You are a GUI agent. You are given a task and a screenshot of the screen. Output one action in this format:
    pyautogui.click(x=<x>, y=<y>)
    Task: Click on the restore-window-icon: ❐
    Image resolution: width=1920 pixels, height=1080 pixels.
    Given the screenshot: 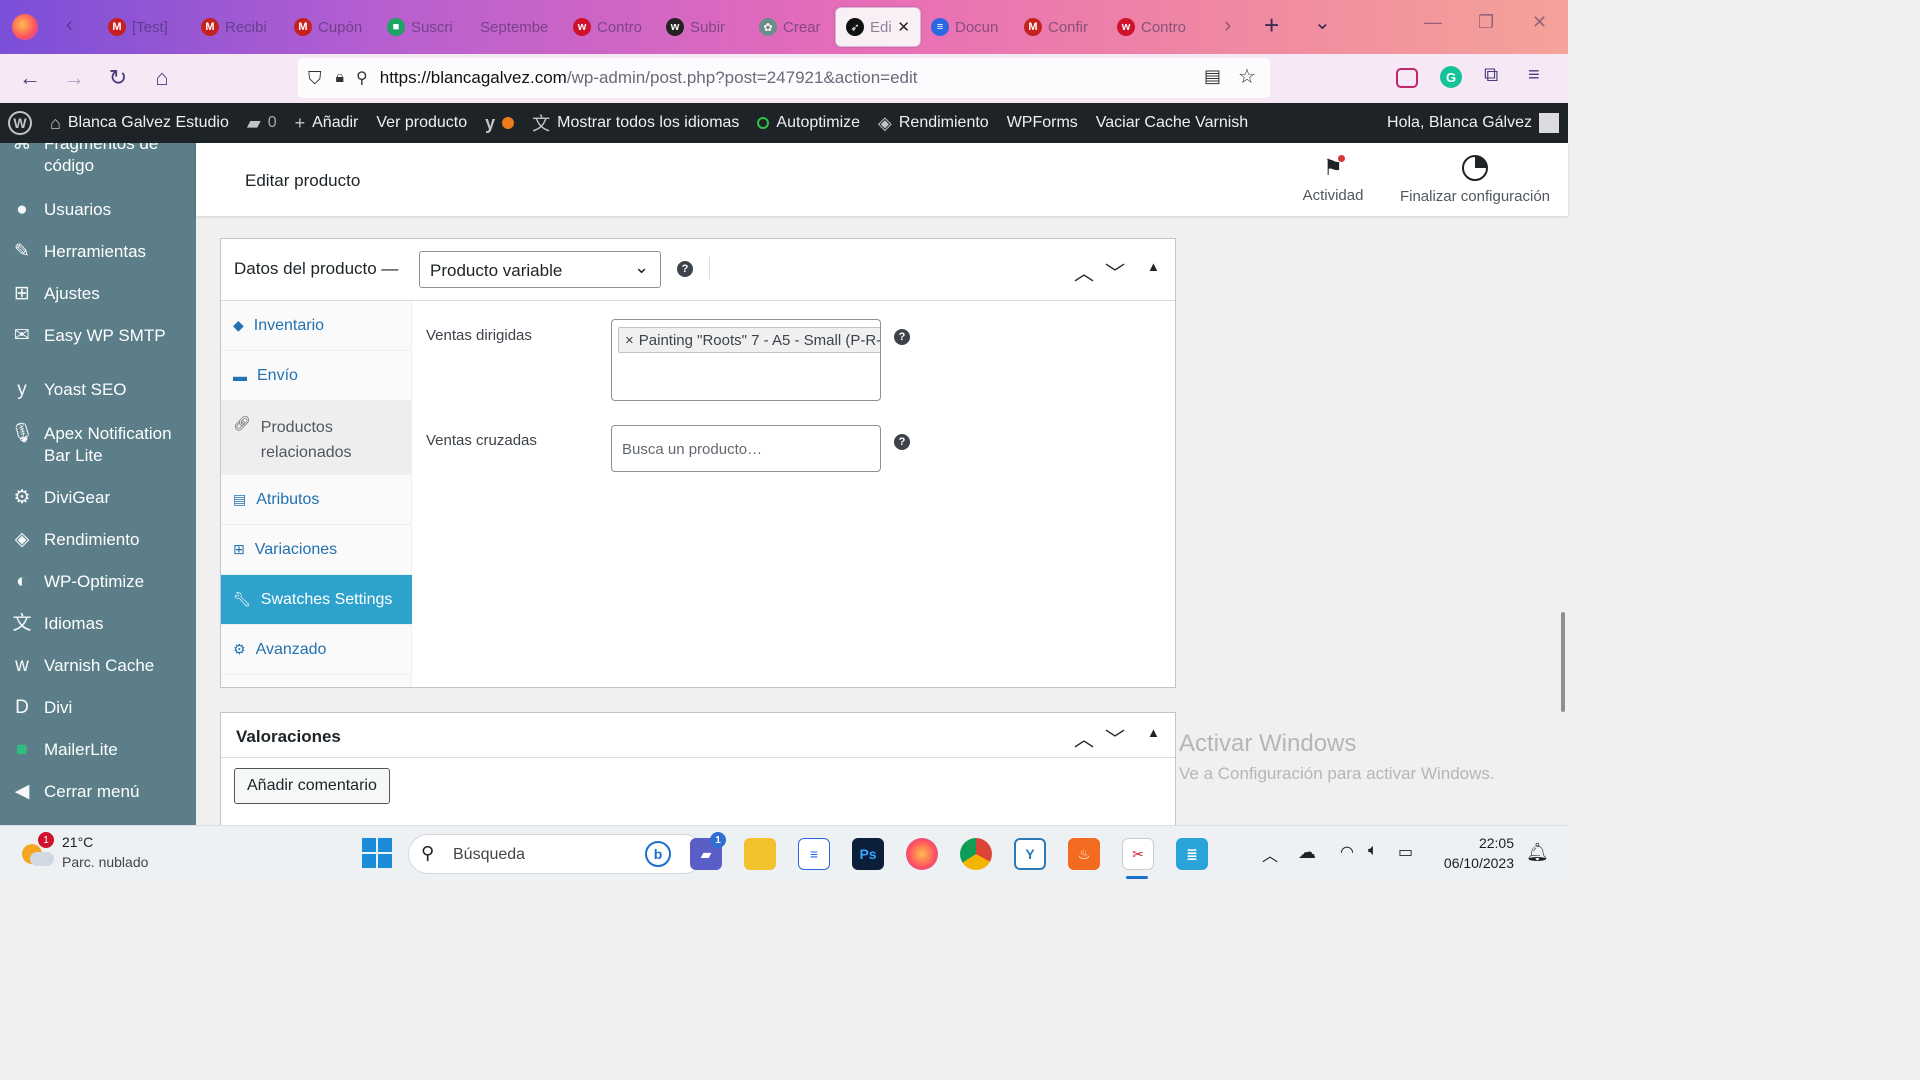 What is the action you would take?
    pyautogui.click(x=1486, y=22)
    